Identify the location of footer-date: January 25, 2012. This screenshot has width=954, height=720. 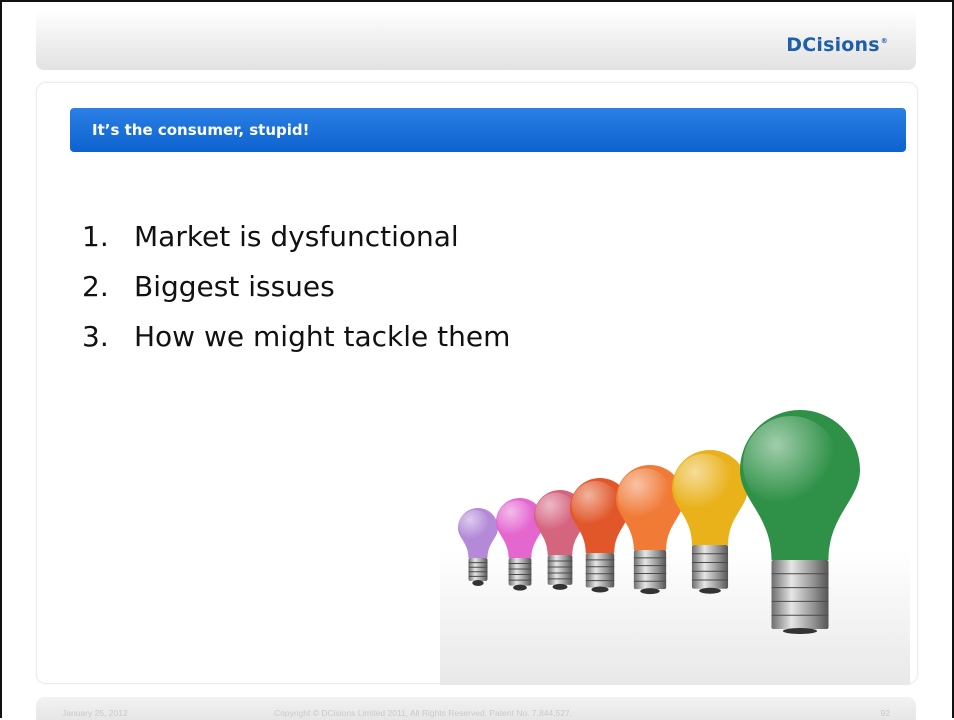
(95, 713).